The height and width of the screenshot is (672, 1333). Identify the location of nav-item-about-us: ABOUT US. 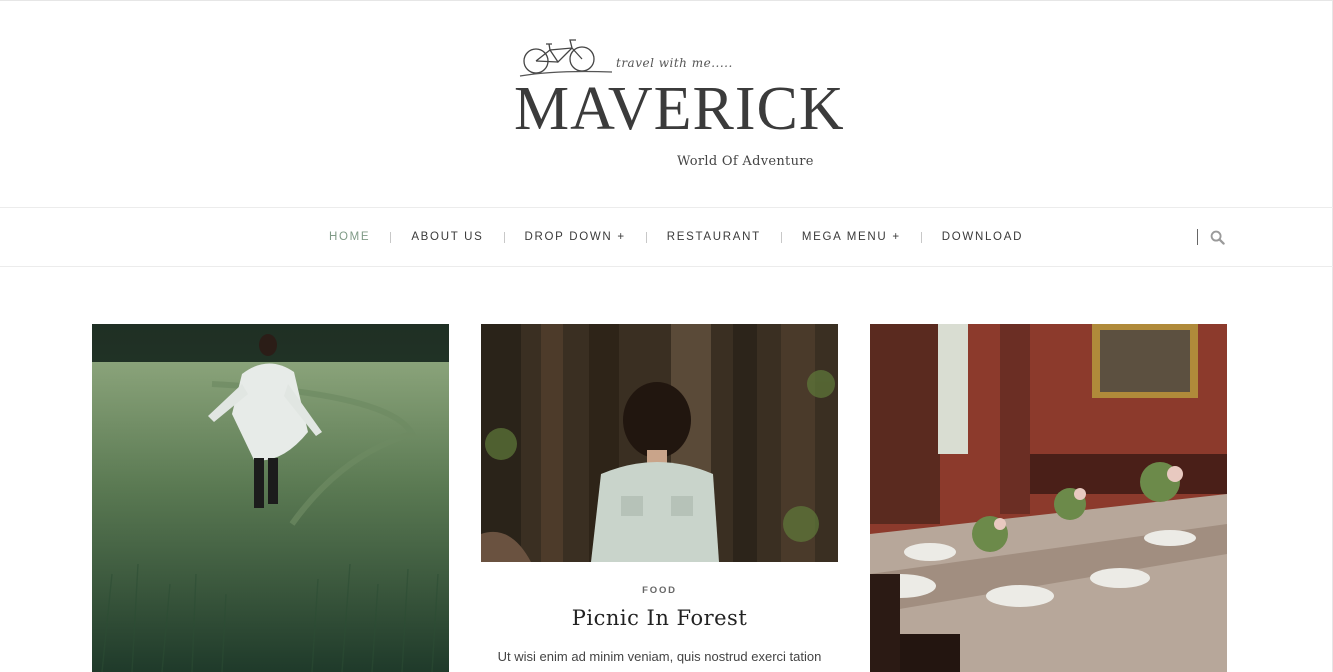
(447, 237).